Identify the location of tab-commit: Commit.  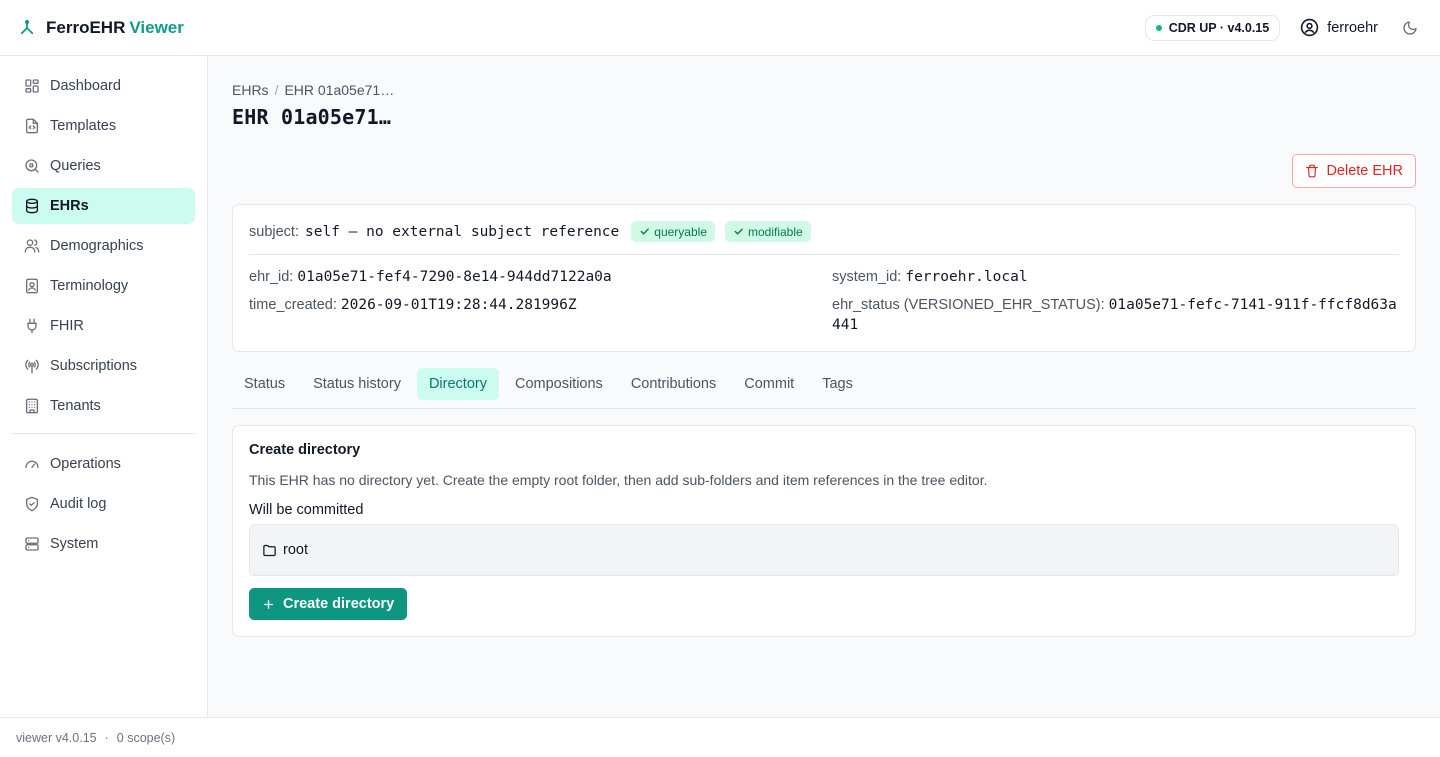
(769, 384).